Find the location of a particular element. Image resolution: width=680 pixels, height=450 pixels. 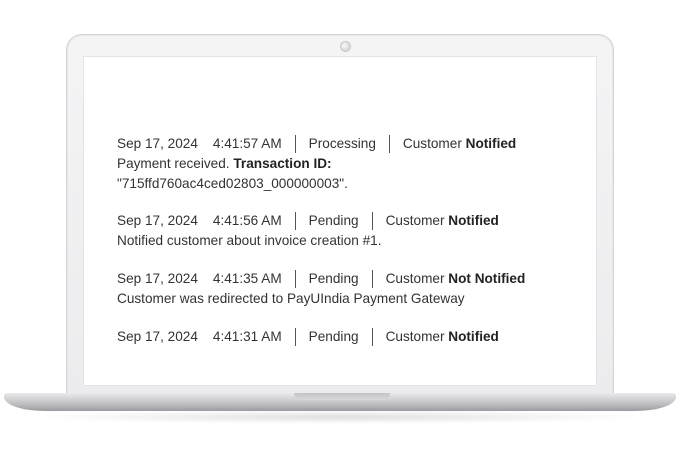

entry-status: Processing is located at coordinates (342, 143).